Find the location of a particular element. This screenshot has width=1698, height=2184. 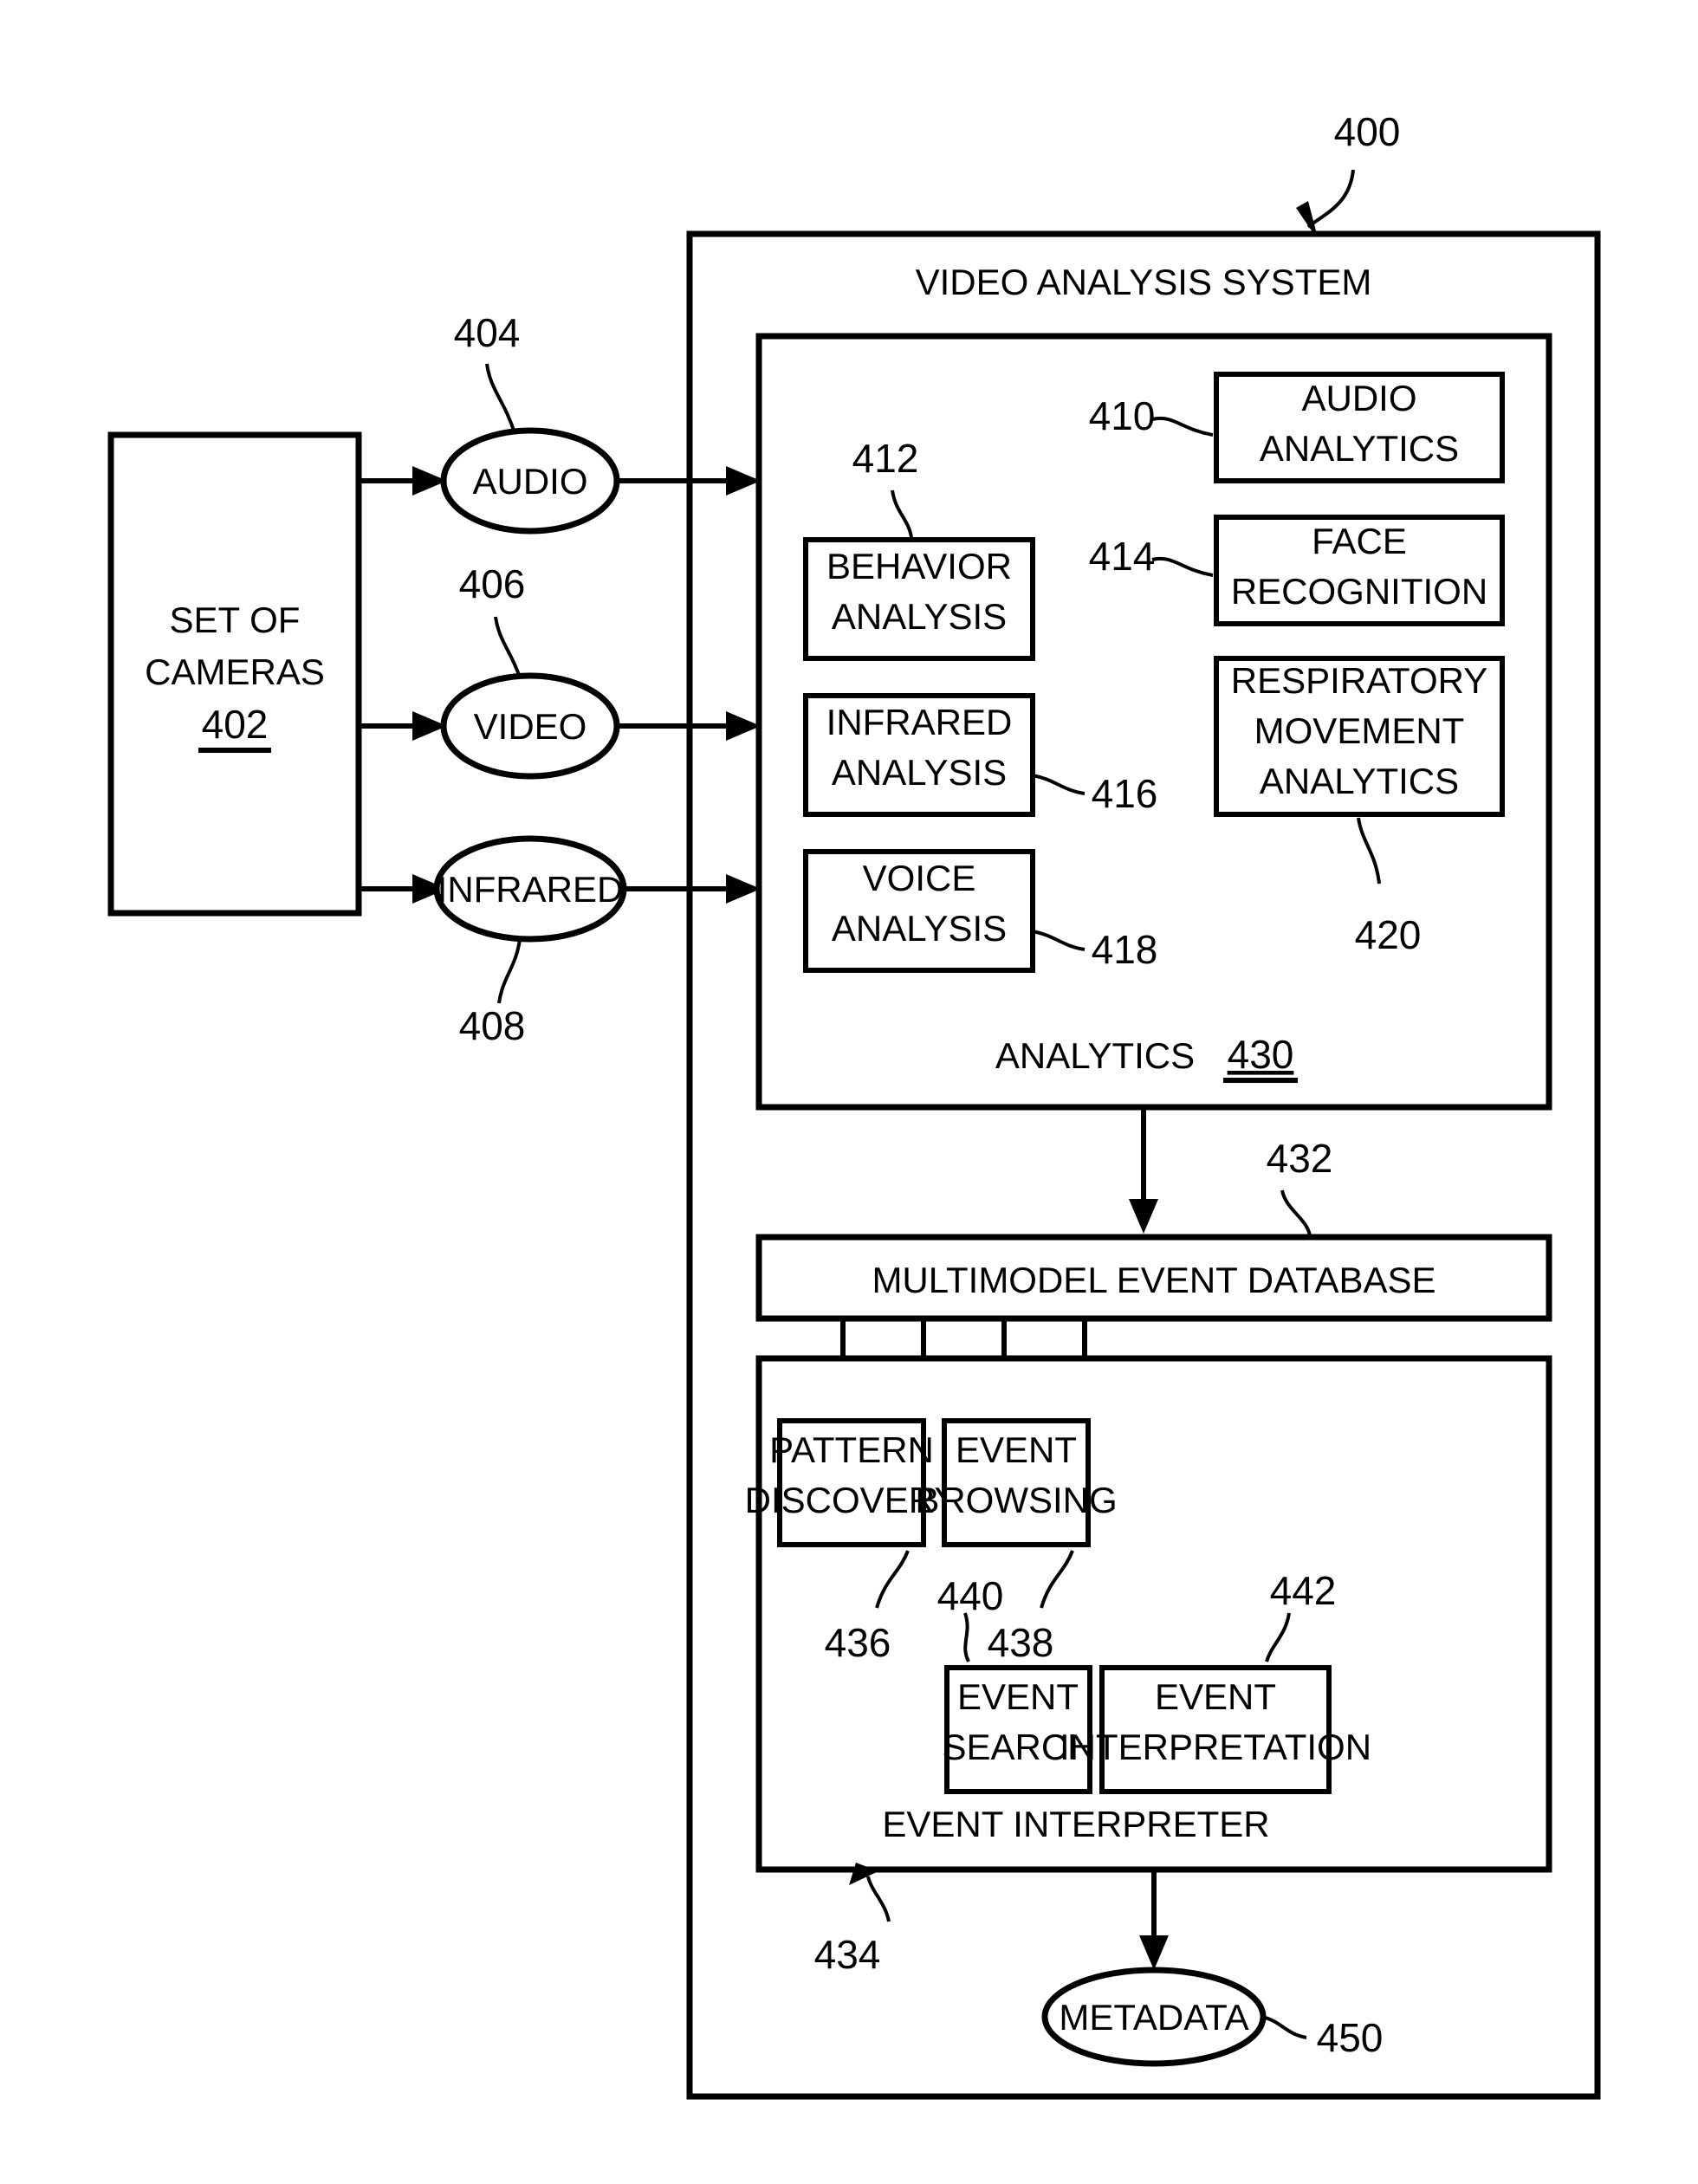

ref-420: 420 is located at coordinates (1388, 934).